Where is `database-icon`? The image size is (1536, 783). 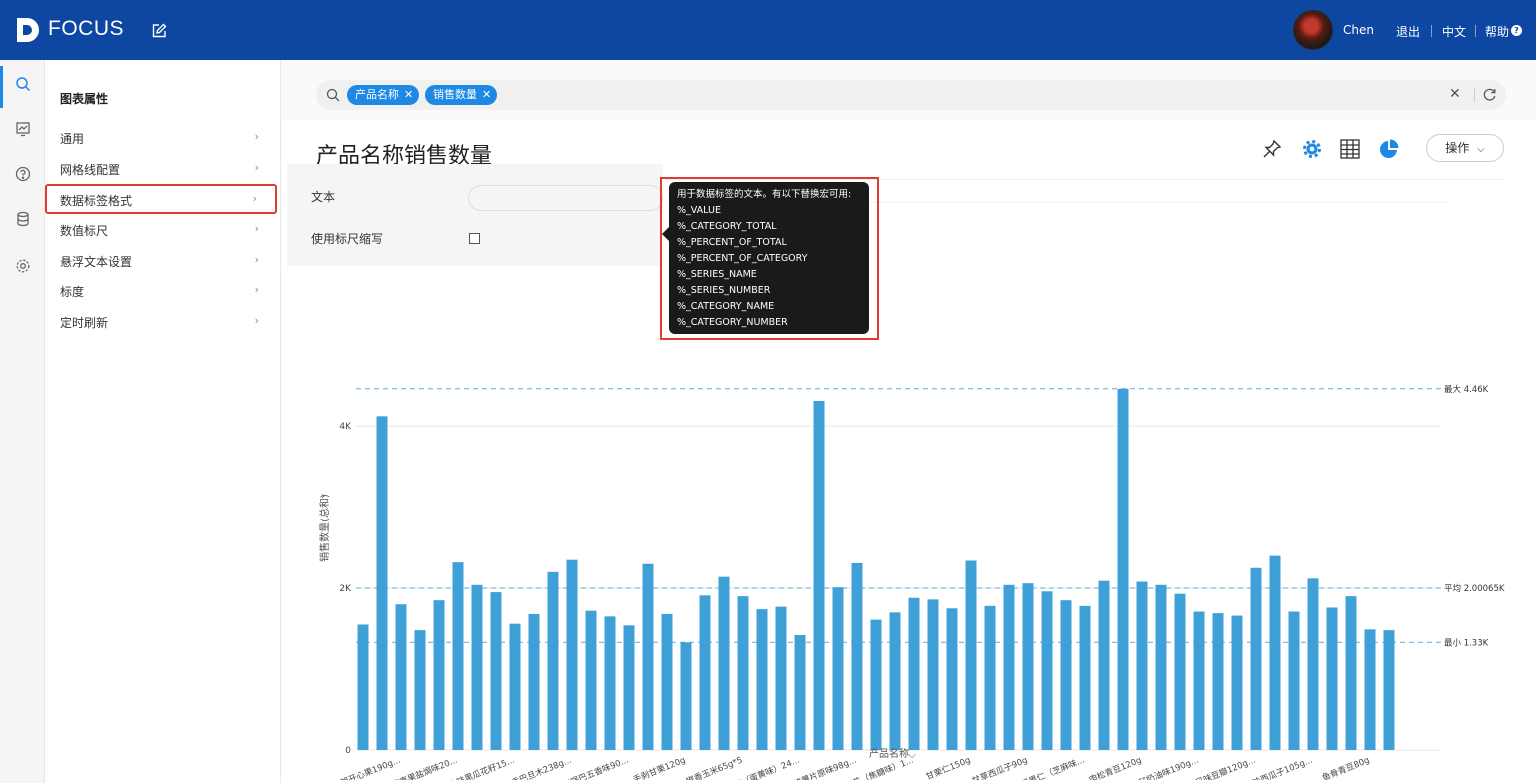 database-icon is located at coordinates (23, 219).